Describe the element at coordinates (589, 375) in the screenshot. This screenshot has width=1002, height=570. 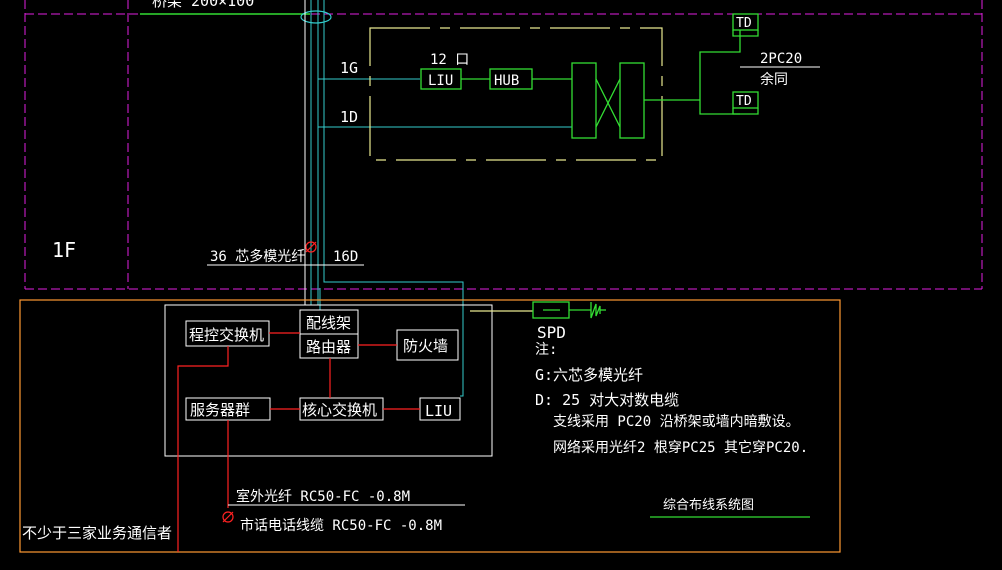
I see `notes-line-1: G:六芯多模光纤` at that location.